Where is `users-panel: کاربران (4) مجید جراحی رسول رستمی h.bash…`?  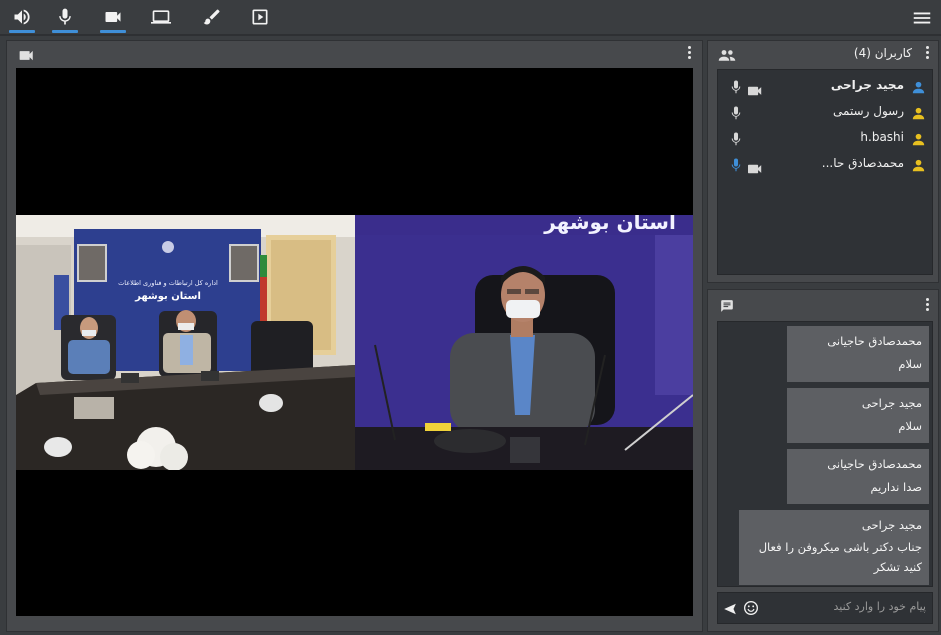 users-panel: کاربران (4) مجید جراحی رسول رستمی h.bash… is located at coordinates (823, 161).